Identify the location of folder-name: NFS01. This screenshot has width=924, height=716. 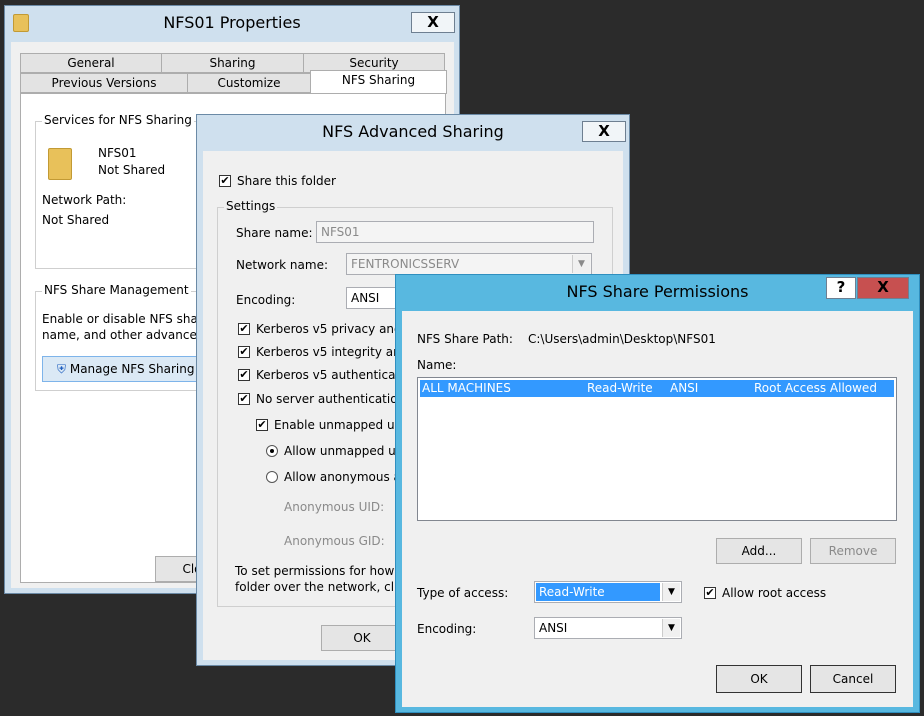
(117, 153).